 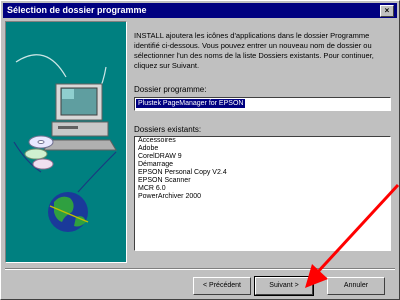 What do you see at coordinates (356, 286) in the screenshot?
I see `cancel-button: Annuler` at bounding box center [356, 286].